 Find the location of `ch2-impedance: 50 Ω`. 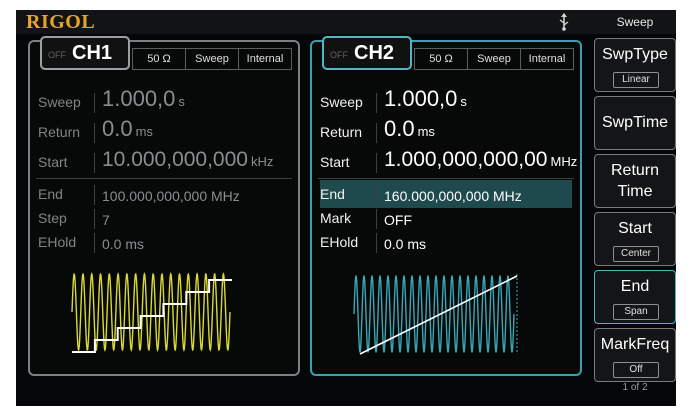

ch2-impedance: 50 Ω is located at coordinates (441, 59).